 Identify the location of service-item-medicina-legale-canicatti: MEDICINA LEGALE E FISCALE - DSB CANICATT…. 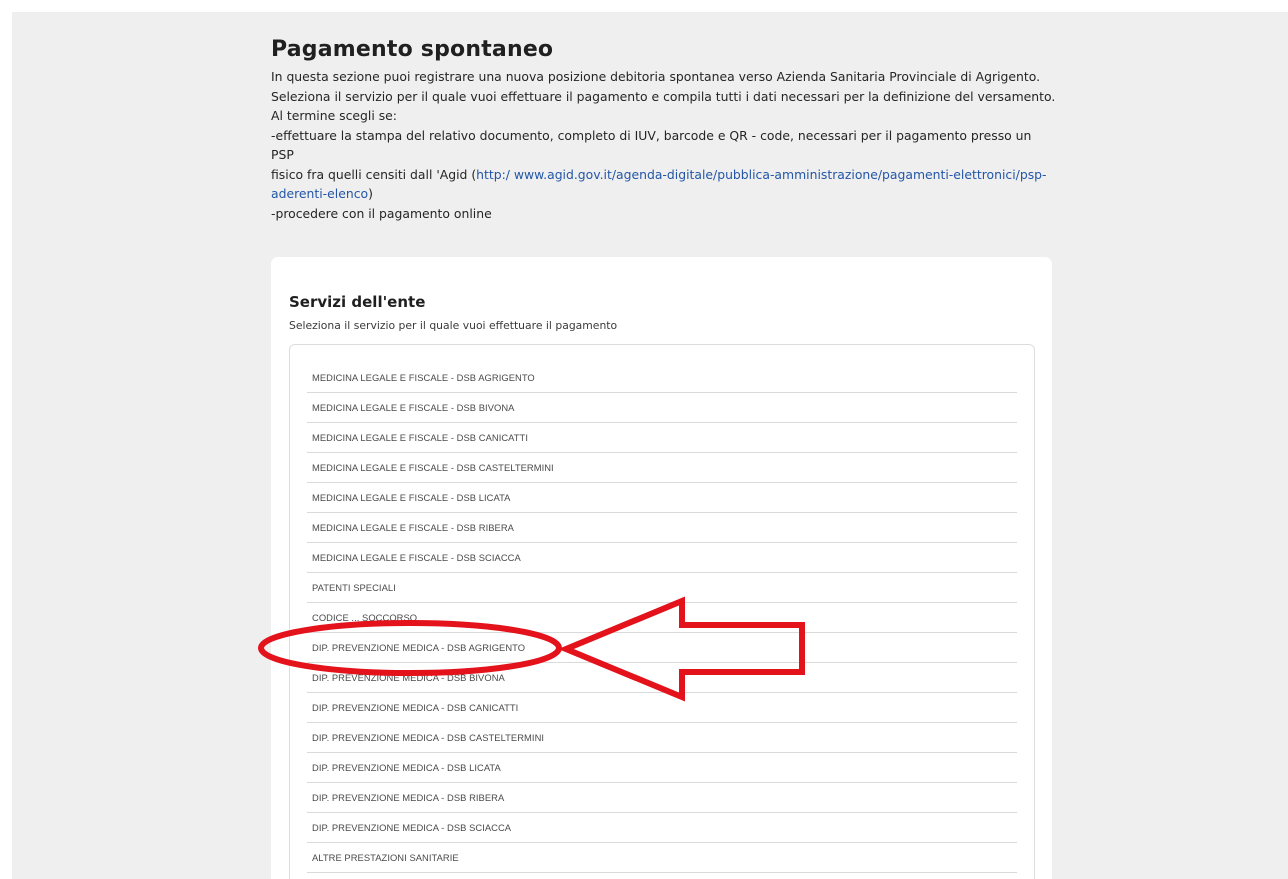
(662, 438).